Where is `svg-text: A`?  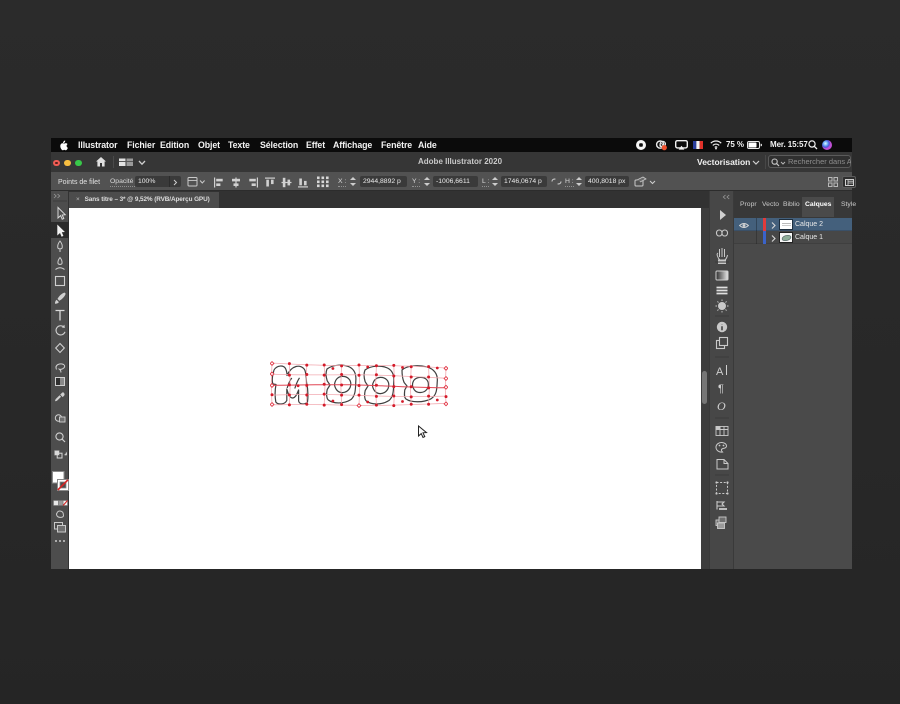
svg-text: A is located at coordinates (720, 372).